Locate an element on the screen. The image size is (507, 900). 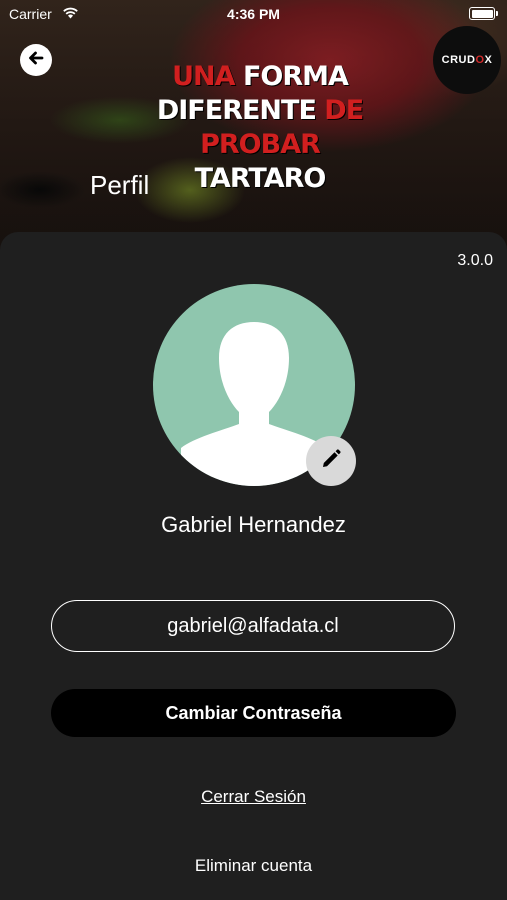
slogan-word: TARTARO is located at coordinates (260, 178).